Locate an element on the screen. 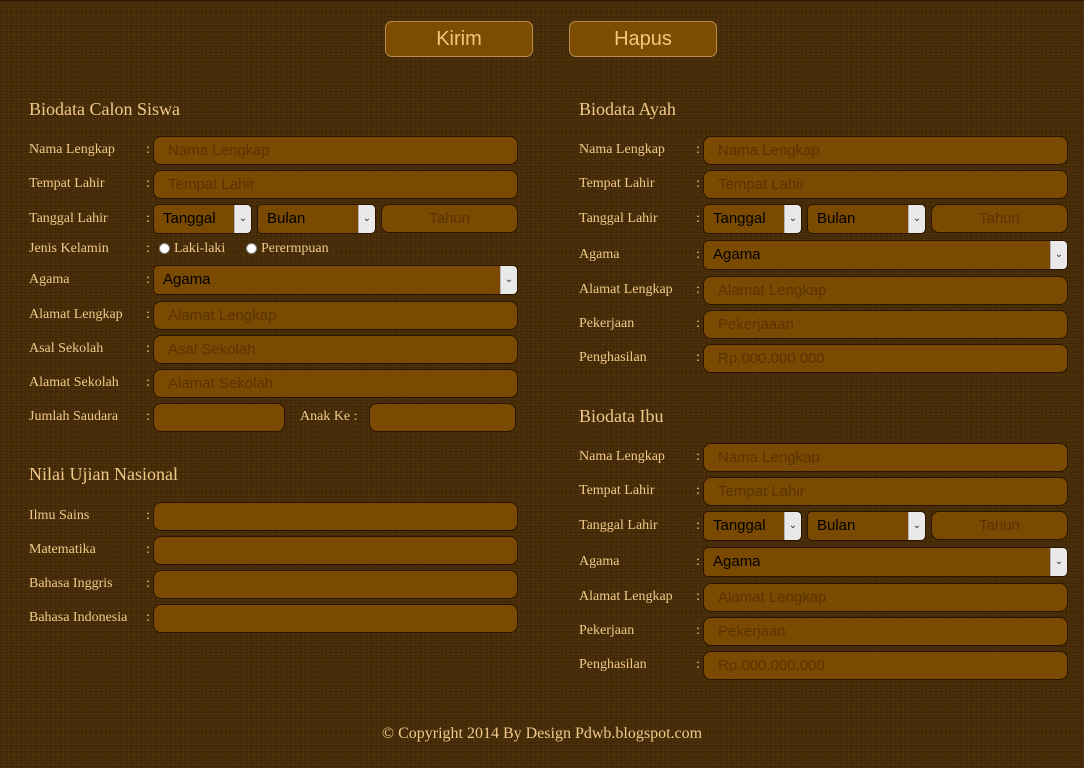 This screenshot has width=1084, height=768. siswa-bulan-value: Bulan is located at coordinates (286, 218).